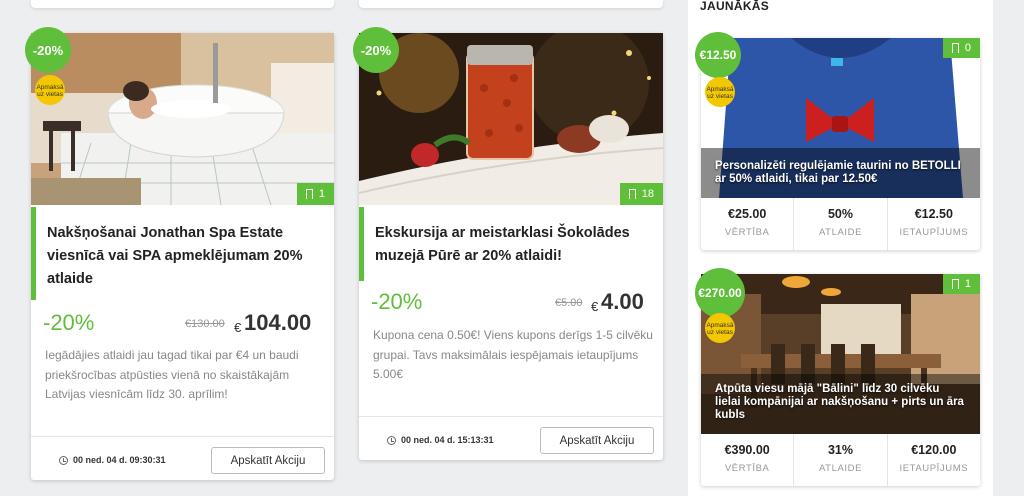  Describe the element at coordinates (840, 450) in the screenshot. I see `stat-value: 31%` at that location.